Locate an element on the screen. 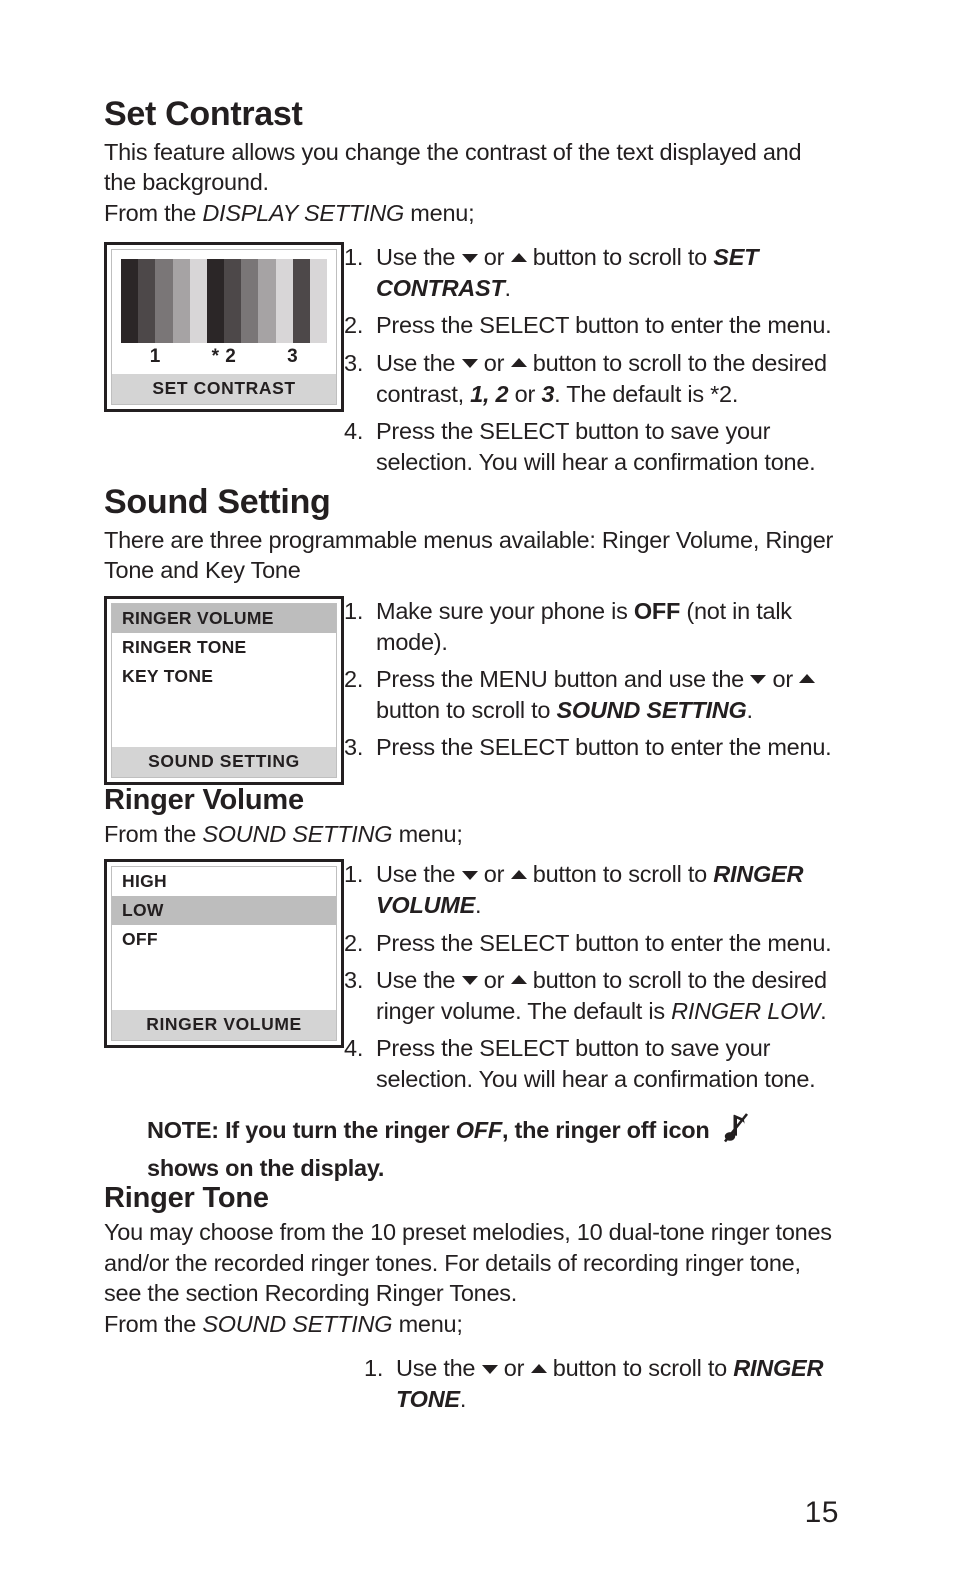  step-text: OFF is located at coordinates (657, 611).